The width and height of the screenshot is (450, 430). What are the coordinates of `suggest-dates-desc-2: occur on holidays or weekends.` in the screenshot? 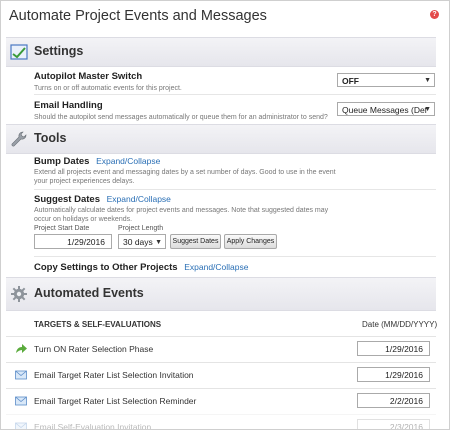 It's located at (83, 219).